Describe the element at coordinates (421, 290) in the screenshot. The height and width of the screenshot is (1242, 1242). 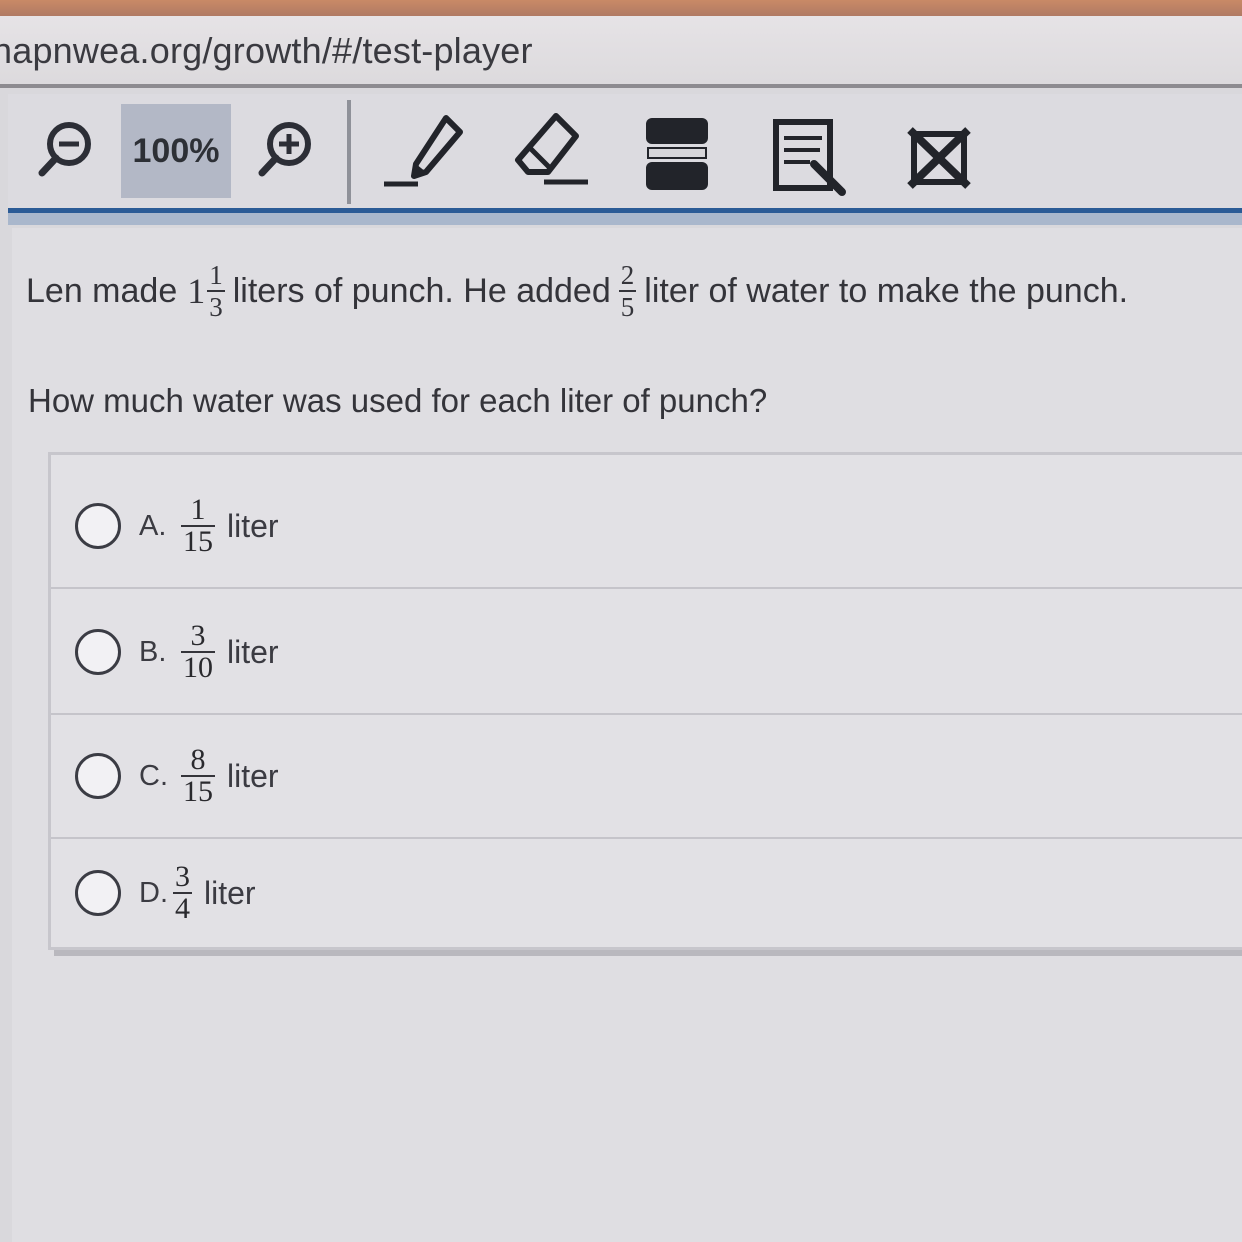
I see `stem-text-2: liters of punch. He added` at that location.